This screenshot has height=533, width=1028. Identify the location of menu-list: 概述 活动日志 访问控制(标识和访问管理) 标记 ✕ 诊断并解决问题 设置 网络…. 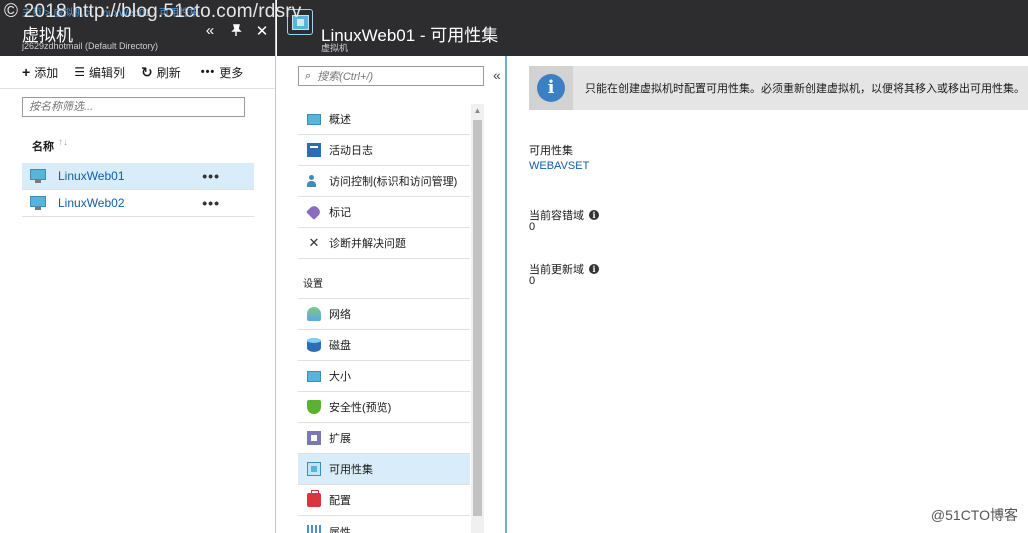
(384, 318).